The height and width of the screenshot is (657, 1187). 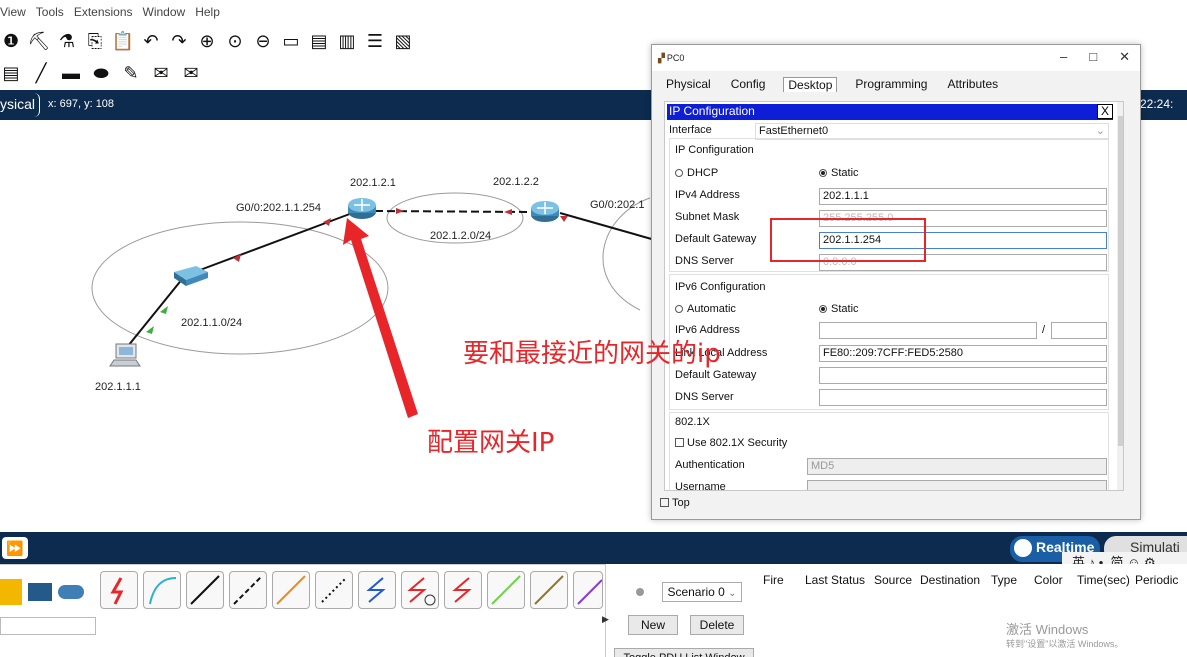 I want to click on tab-programming: Programming, so click(x=891, y=84).